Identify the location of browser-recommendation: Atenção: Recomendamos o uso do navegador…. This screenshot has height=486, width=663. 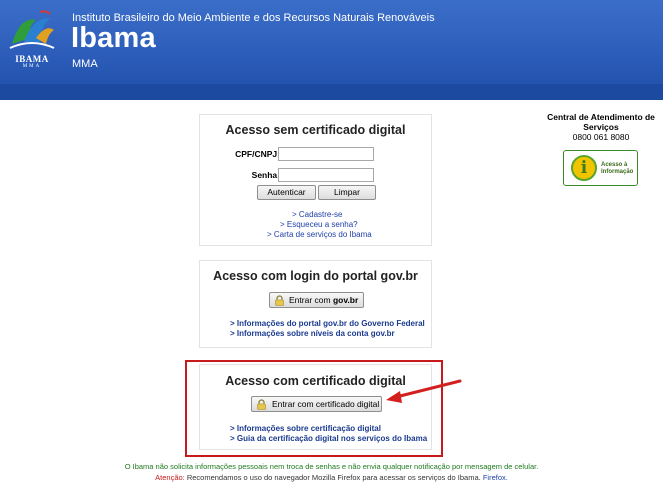
(331, 477).